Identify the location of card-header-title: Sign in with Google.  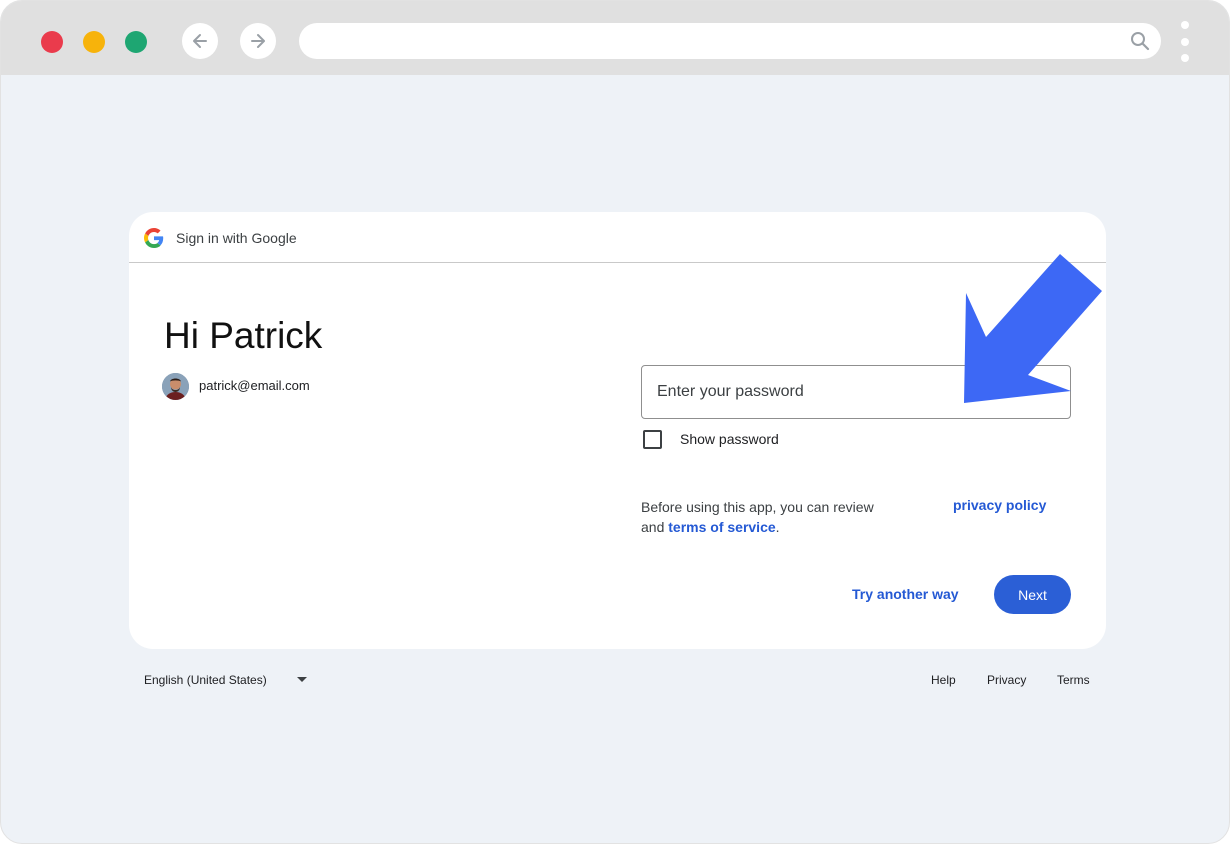
(236, 238).